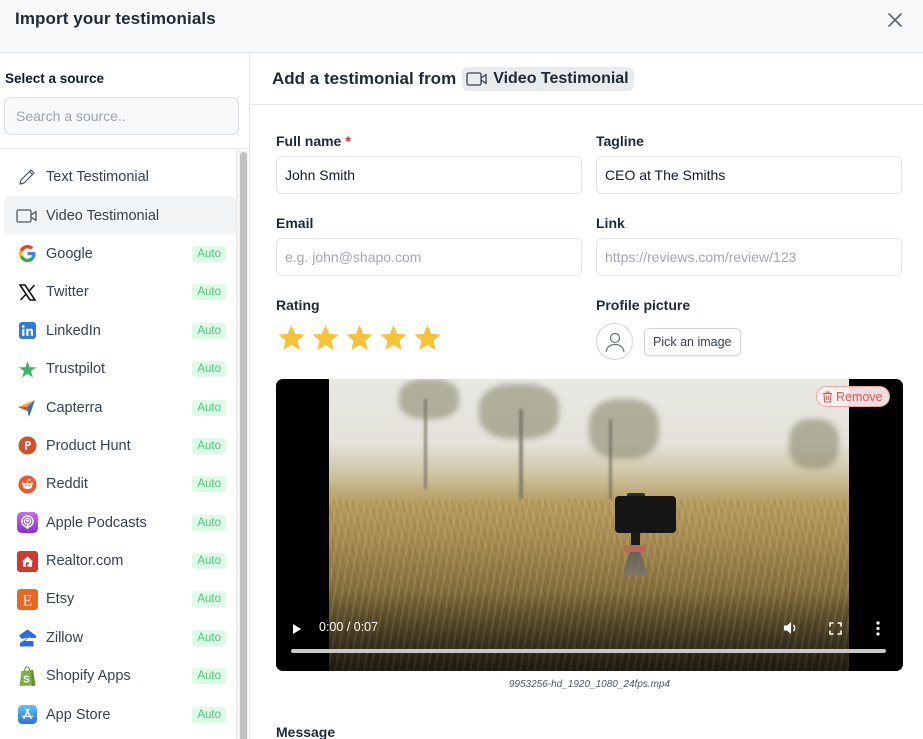  Describe the element at coordinates (749, 257) in the screenshot. I see `link-input` at that location.